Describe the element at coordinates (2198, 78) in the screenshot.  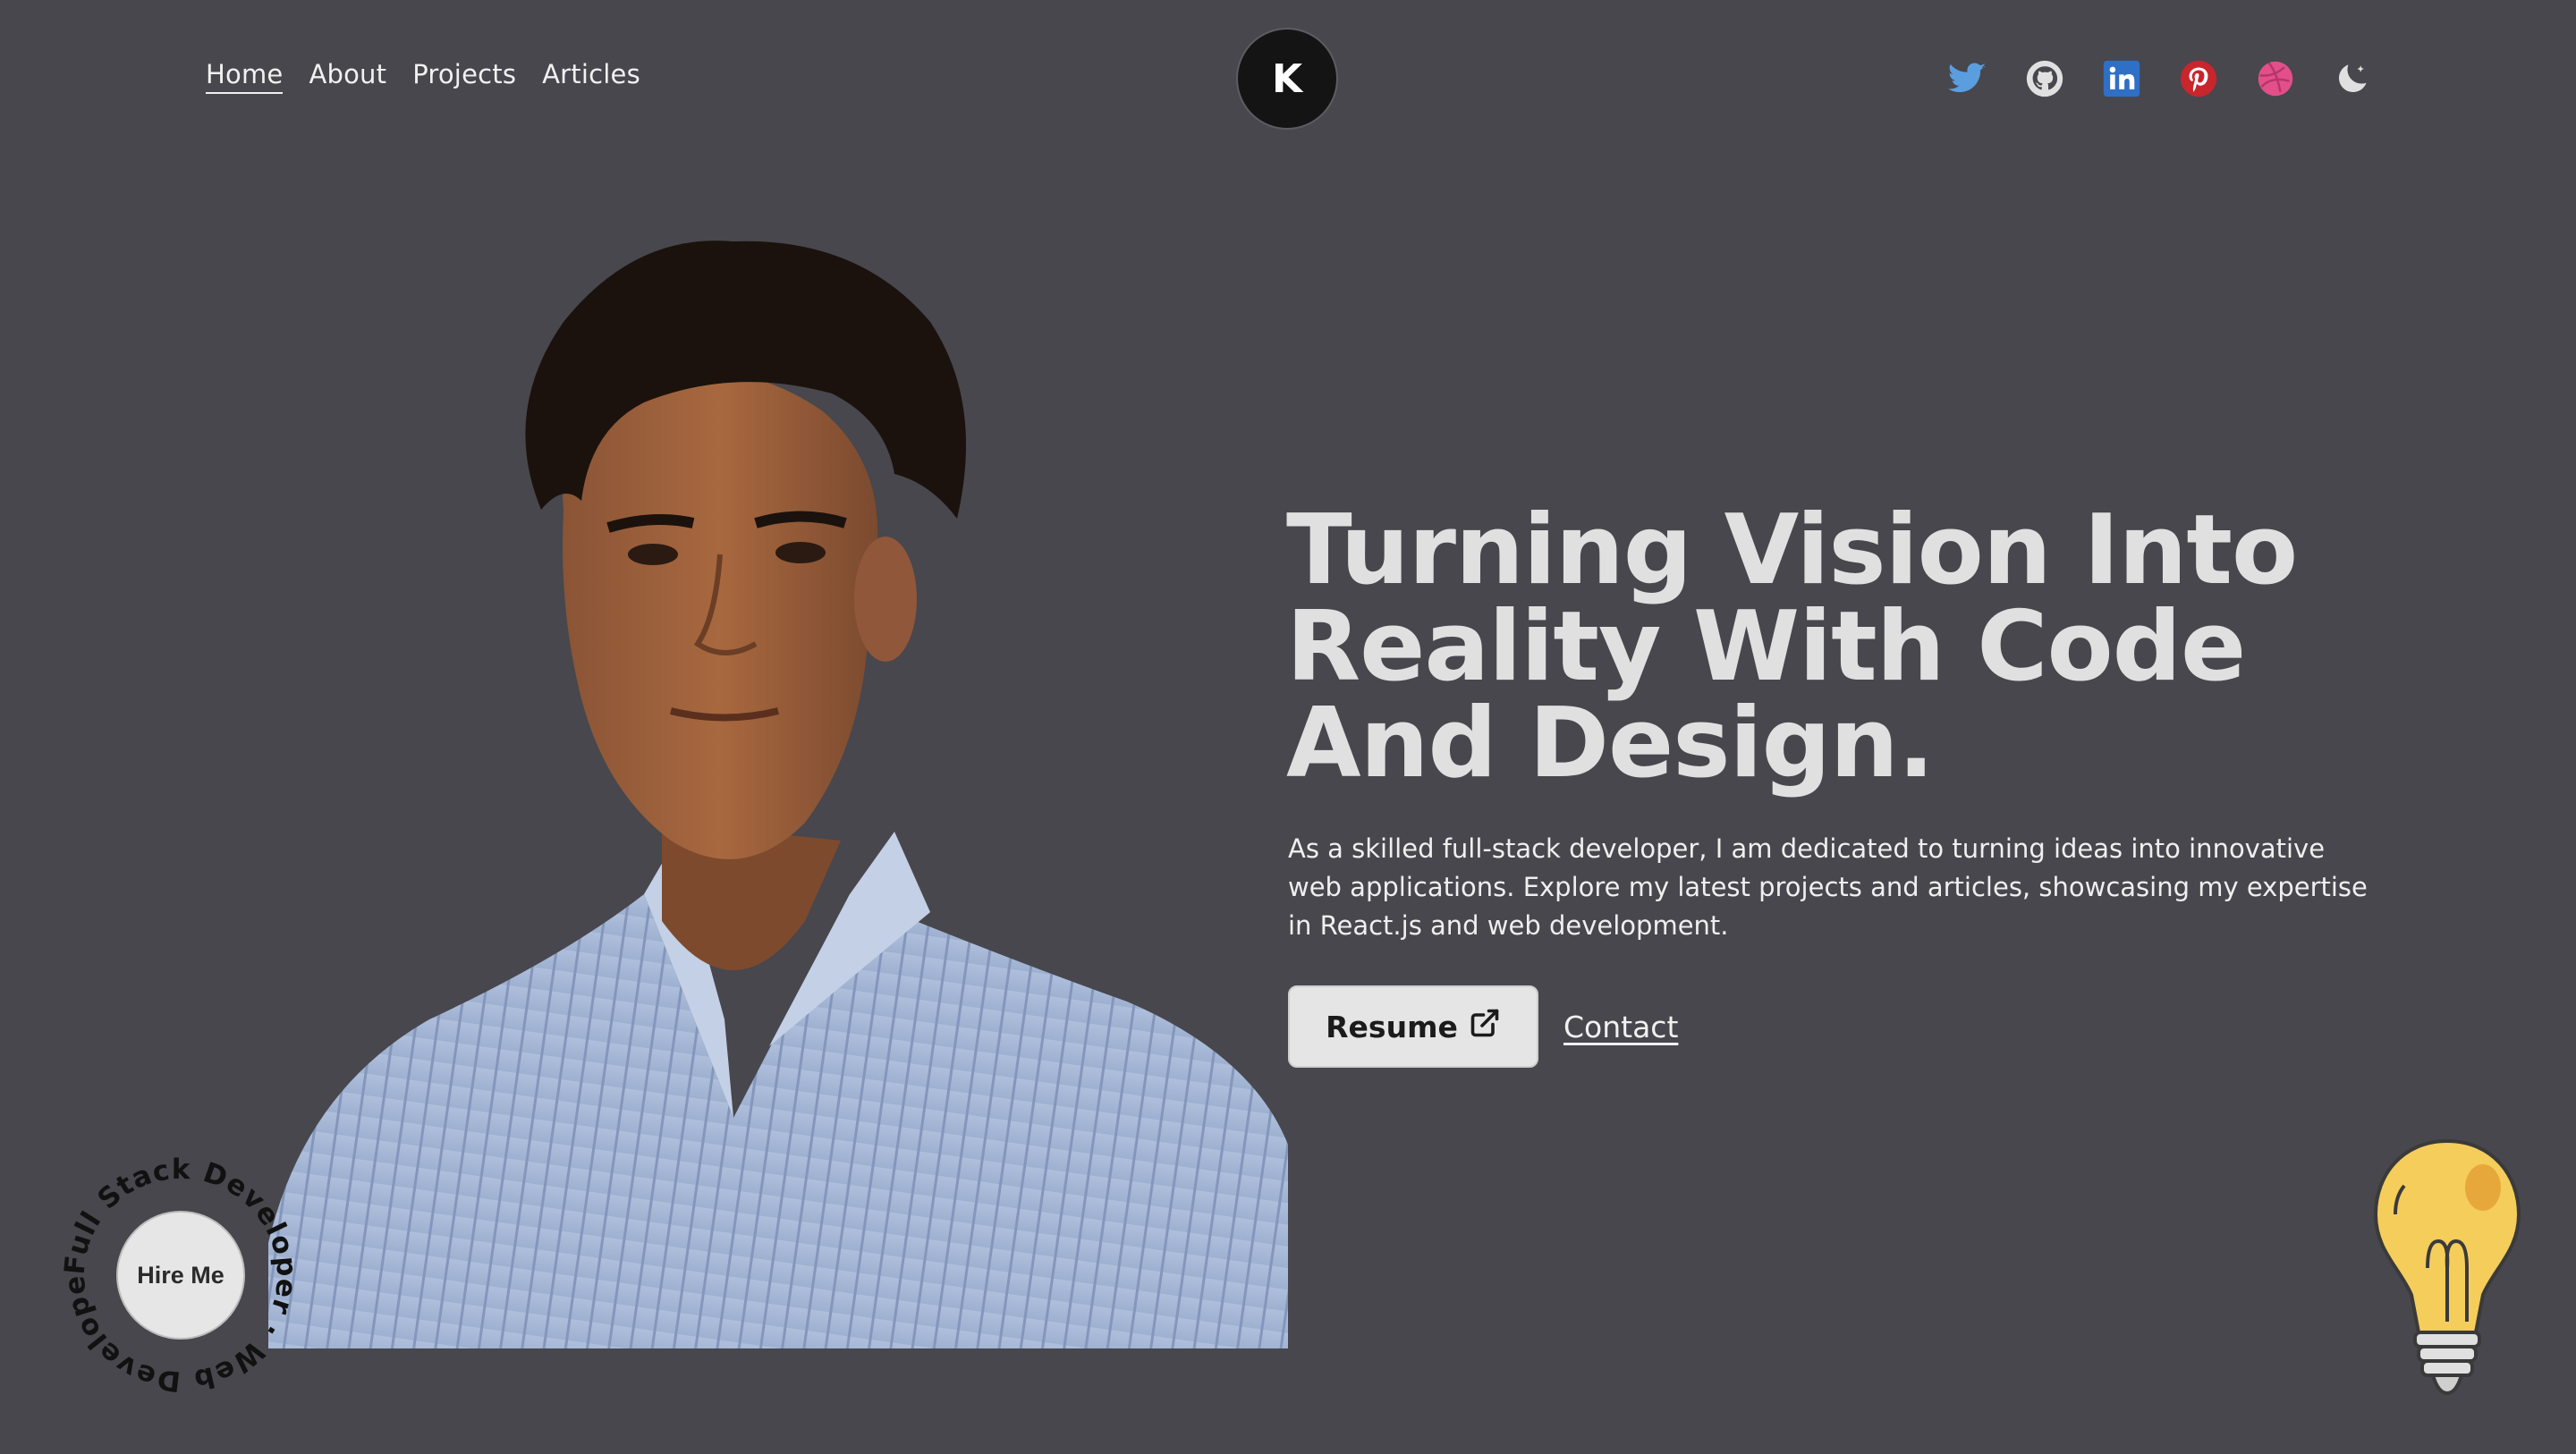
I see `pinterest-icon` at that location.